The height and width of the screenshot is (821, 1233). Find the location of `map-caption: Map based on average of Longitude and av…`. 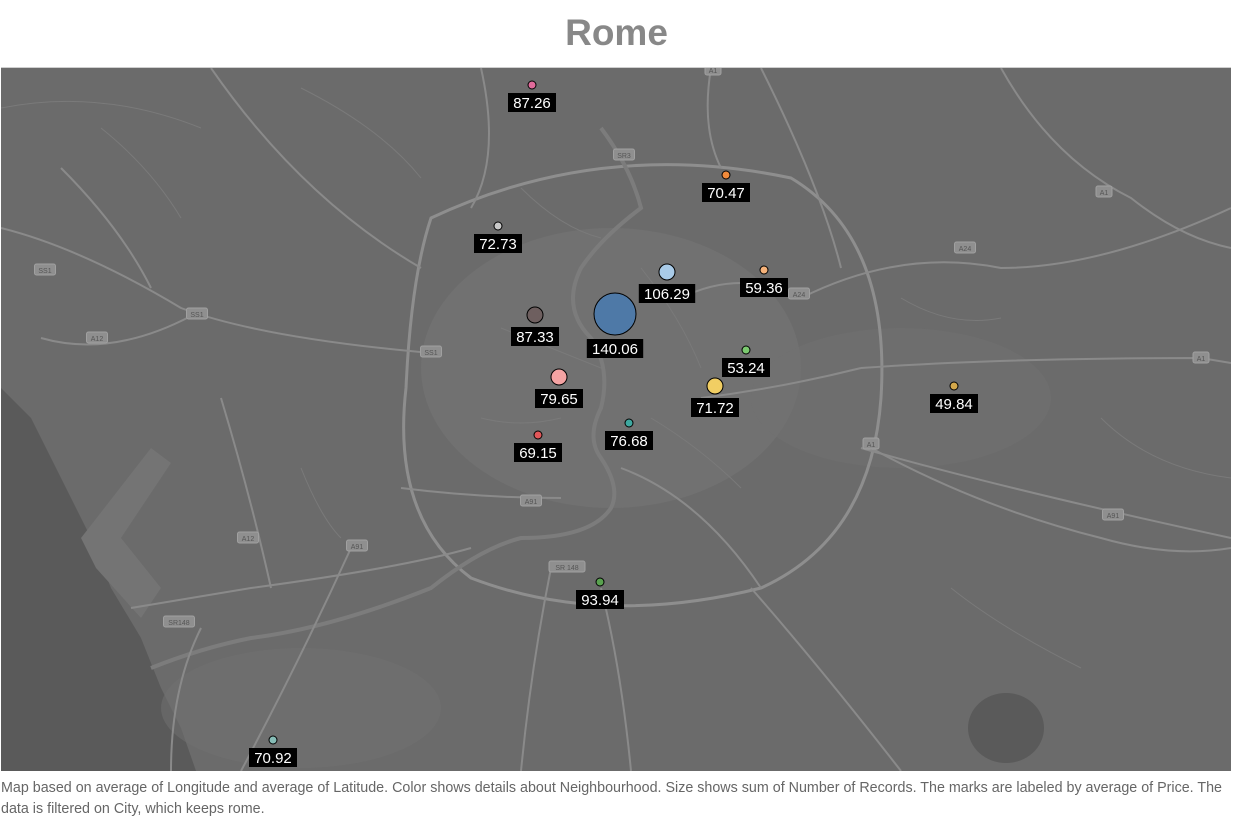

map-caption: Map based on average of Longitude and av… is located at coordinates (611, 798).